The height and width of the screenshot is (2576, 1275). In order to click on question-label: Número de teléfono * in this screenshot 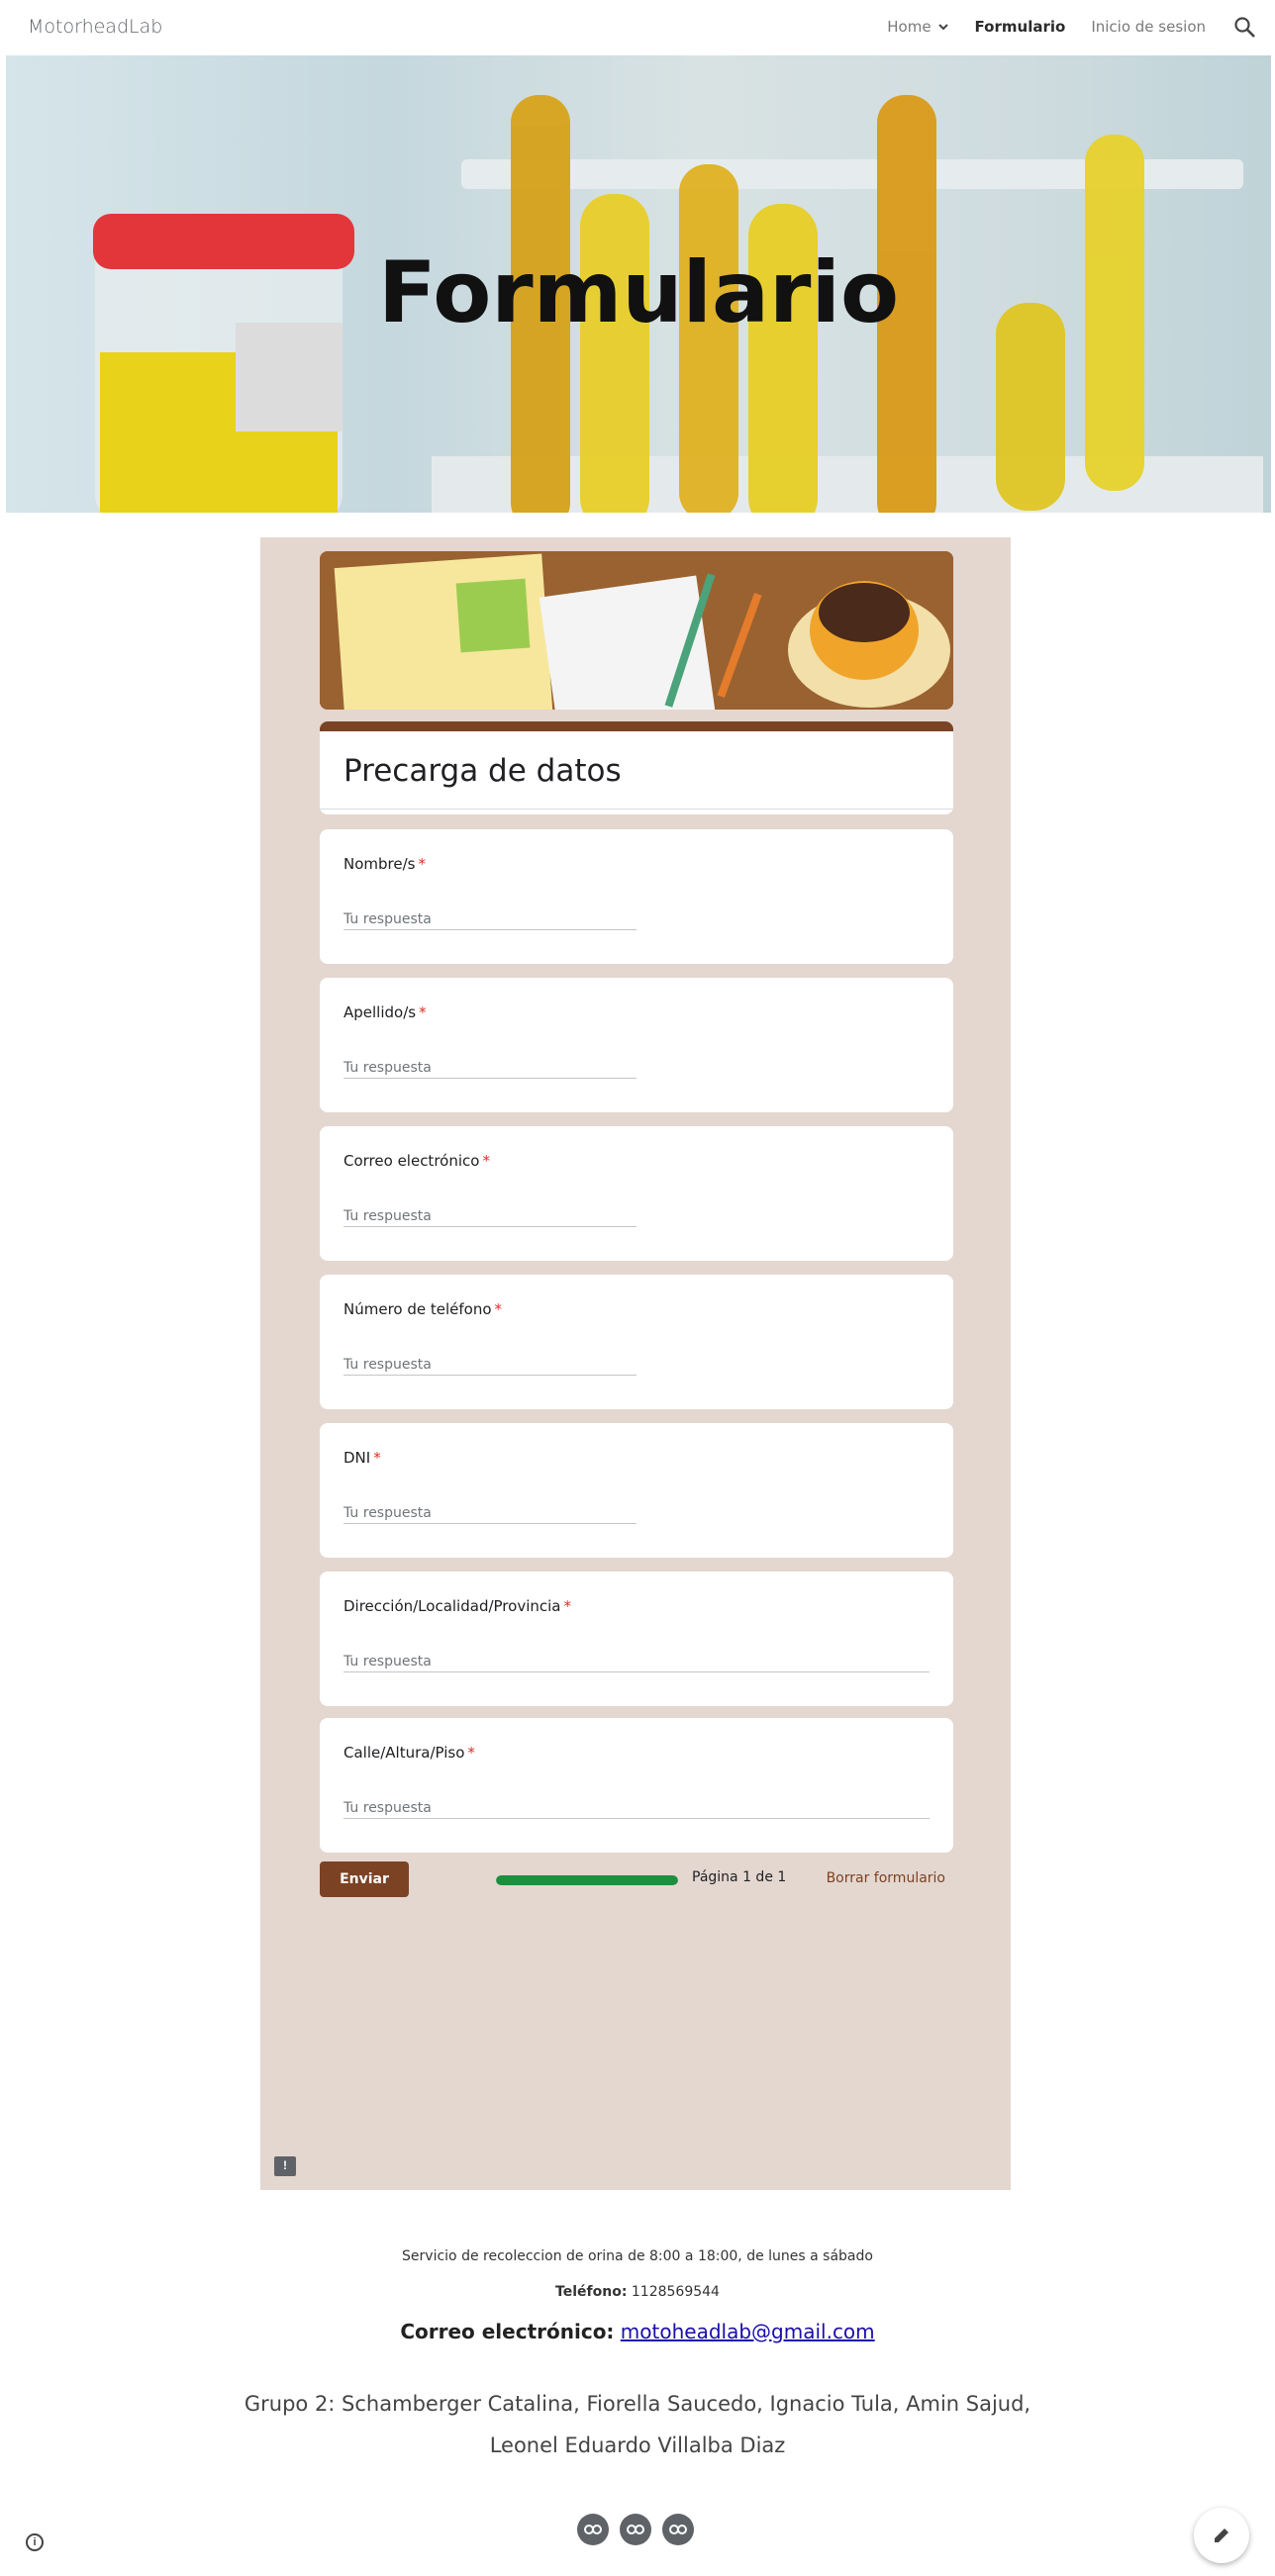, I will do `click(423, 1309)`.